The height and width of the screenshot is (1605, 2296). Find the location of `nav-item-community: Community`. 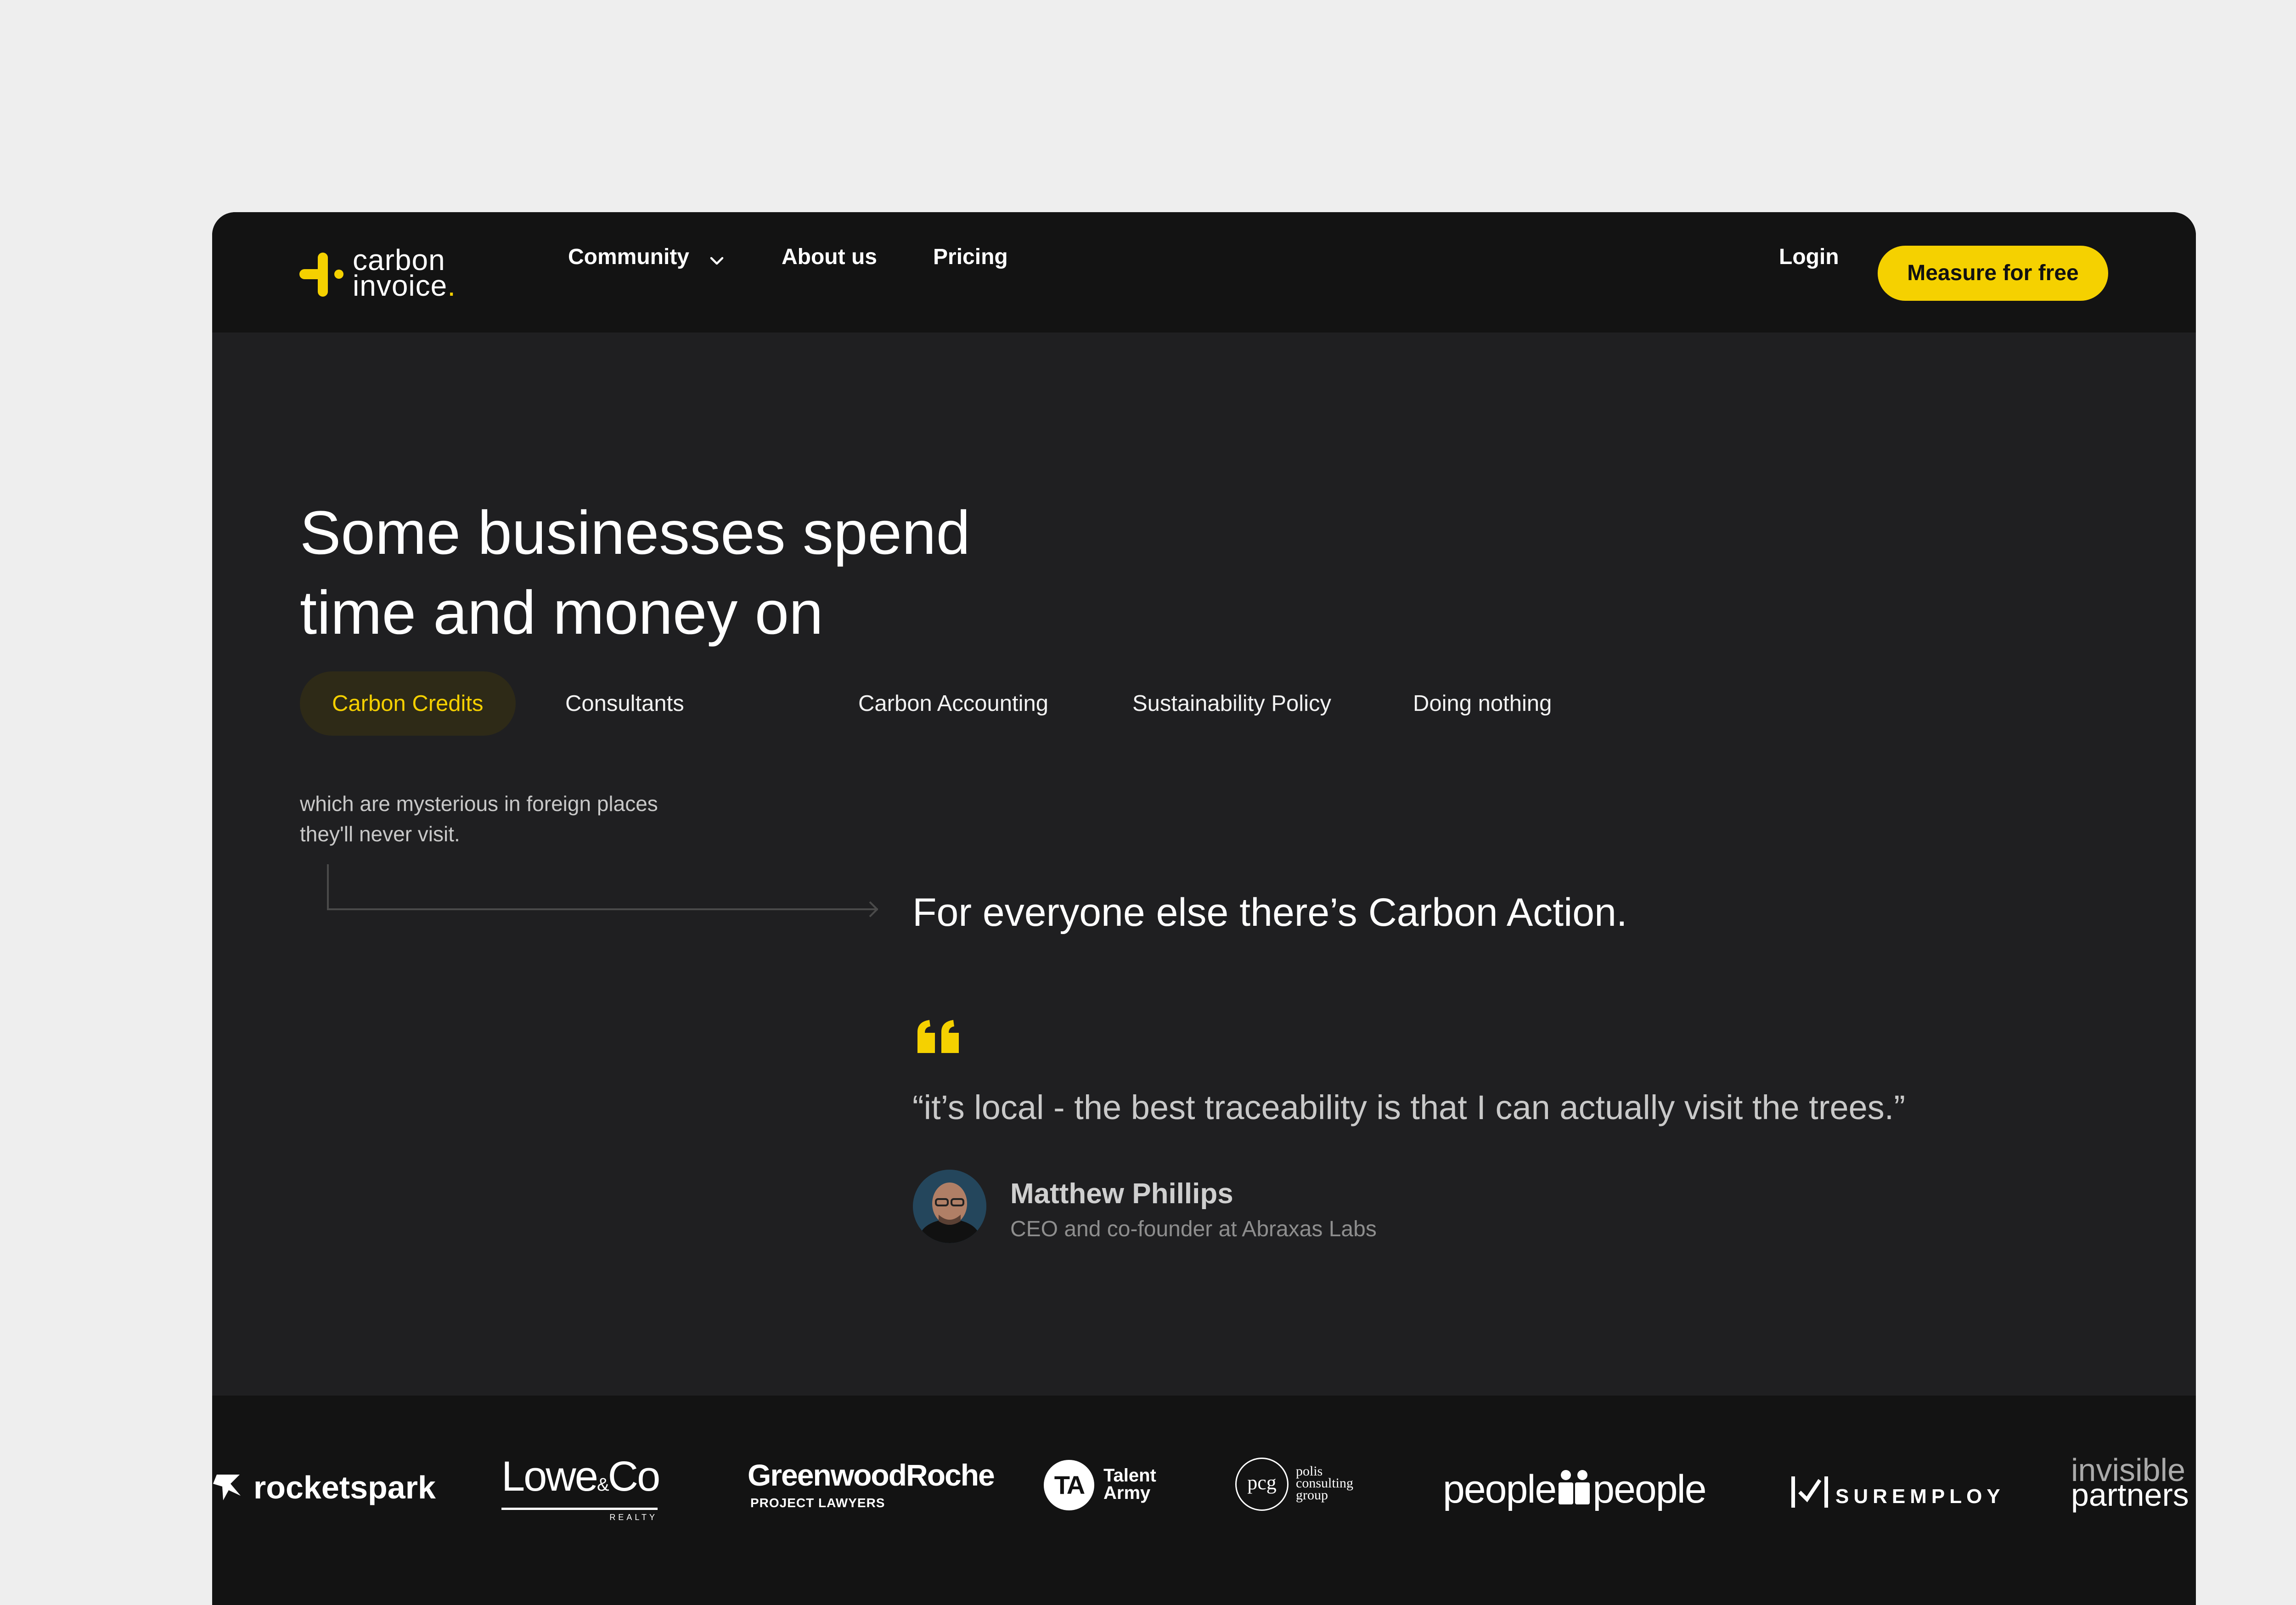

nav-item-community: Community is located at coordinates (646, 257).